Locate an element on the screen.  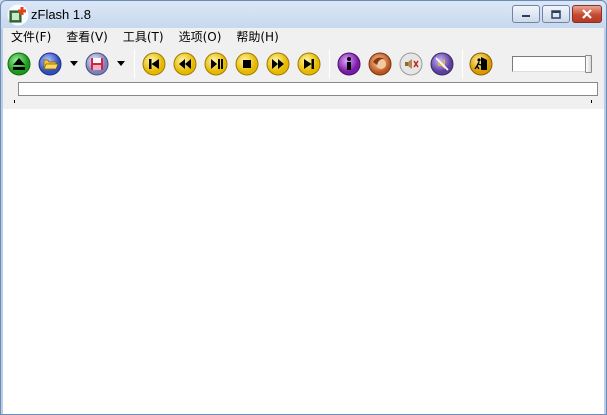
minimize-icon is located at coordinates (526, 16).